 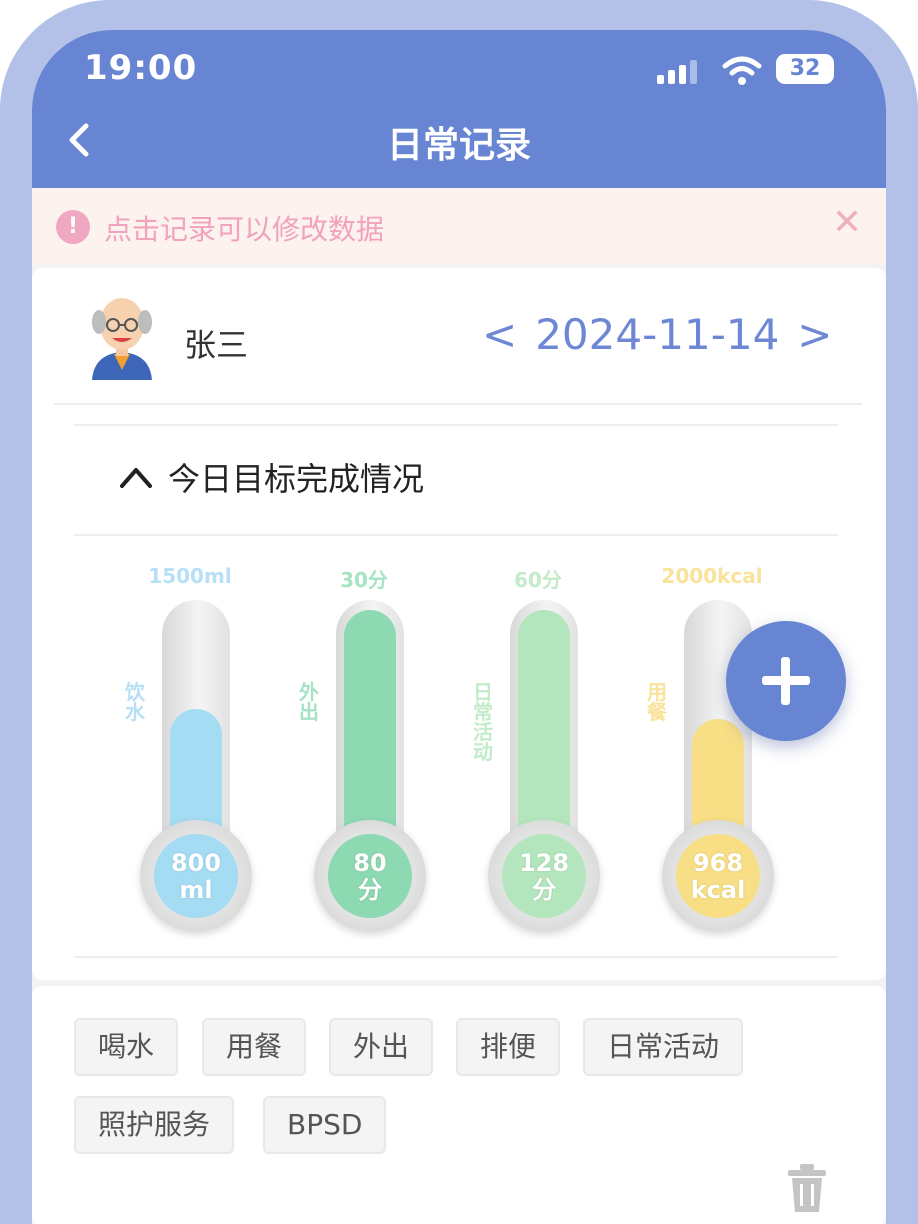 What do you see at coordinates (458, 145) in the screenshot?
I see `page-title: 日常记录` at bounding box center [458, 145].